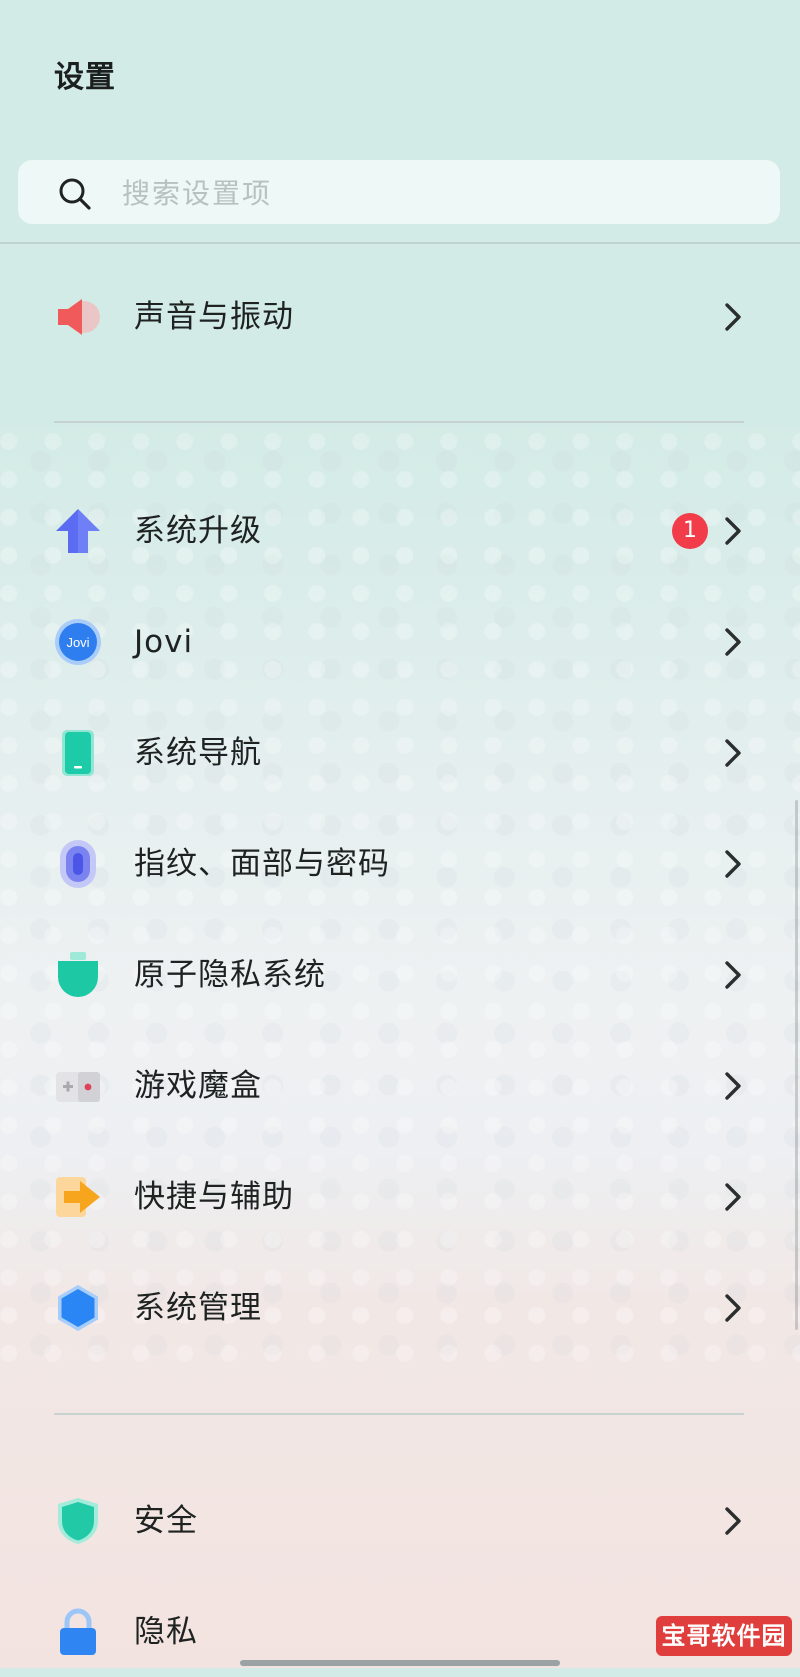 This screenshot has height=1677, width=800. I want to click on settings-item-sound: 声音与振动, so click(400, 317).